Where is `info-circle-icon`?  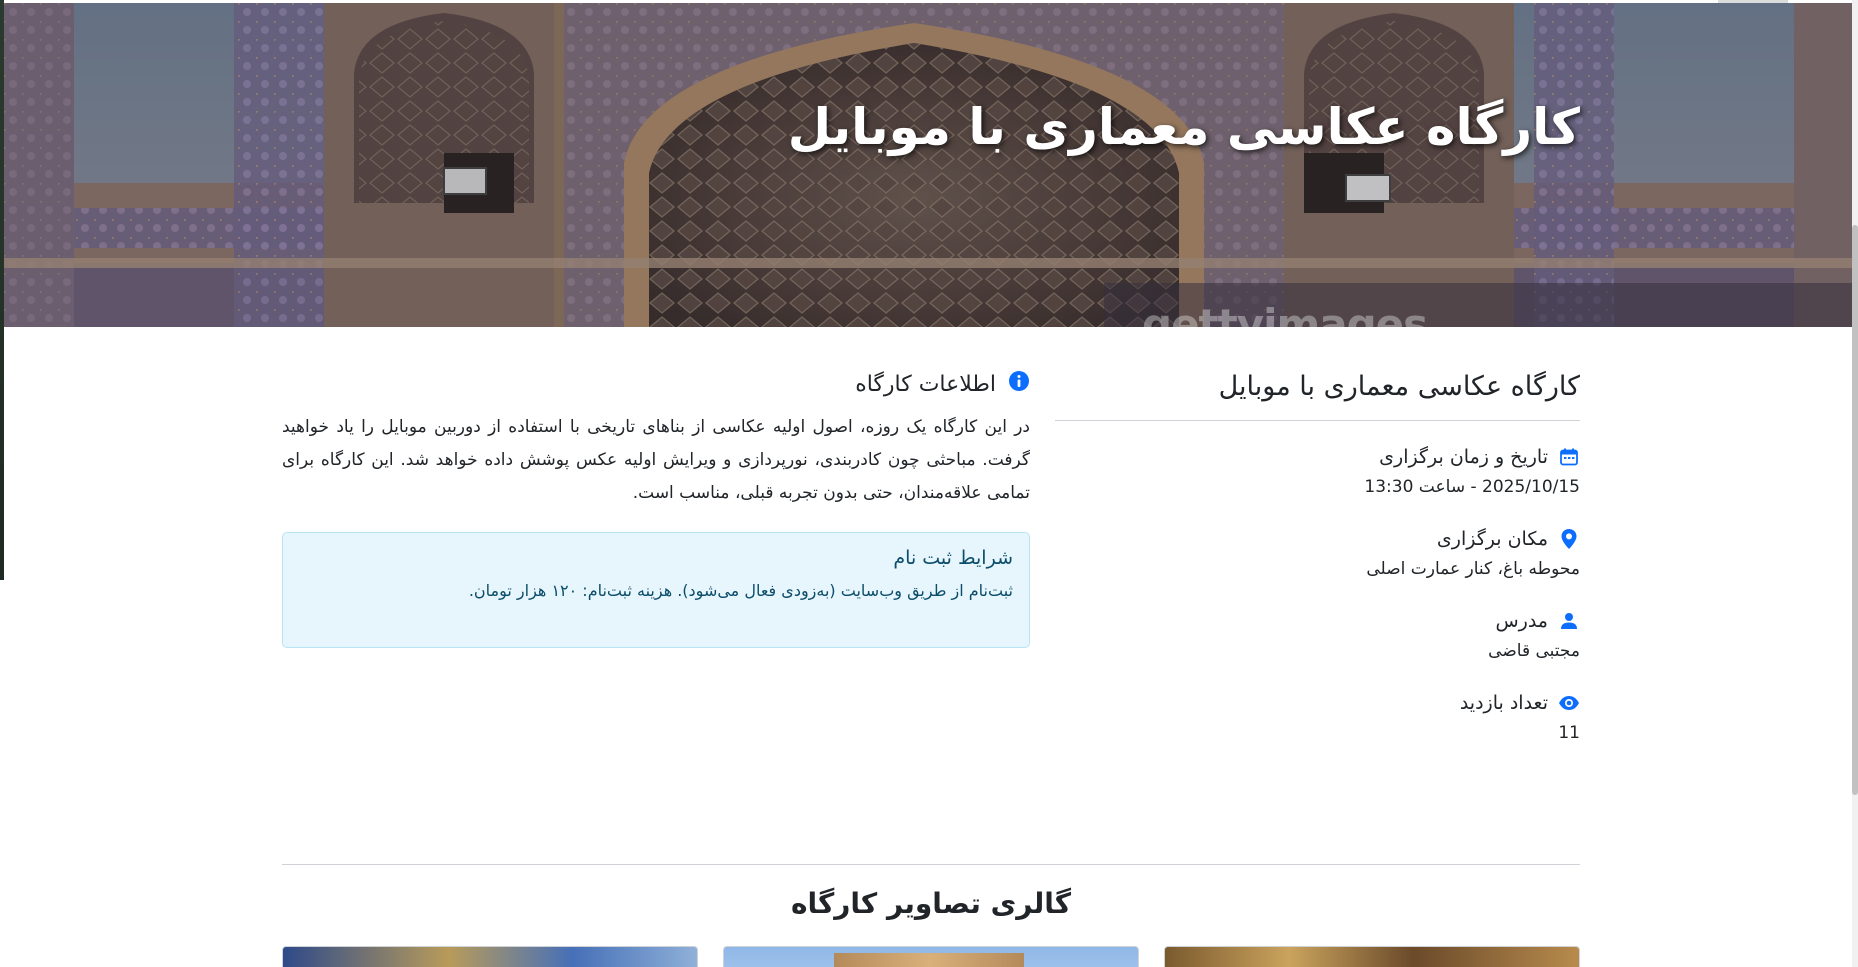
info-circle-icon is located at coordinates (1019, 384).